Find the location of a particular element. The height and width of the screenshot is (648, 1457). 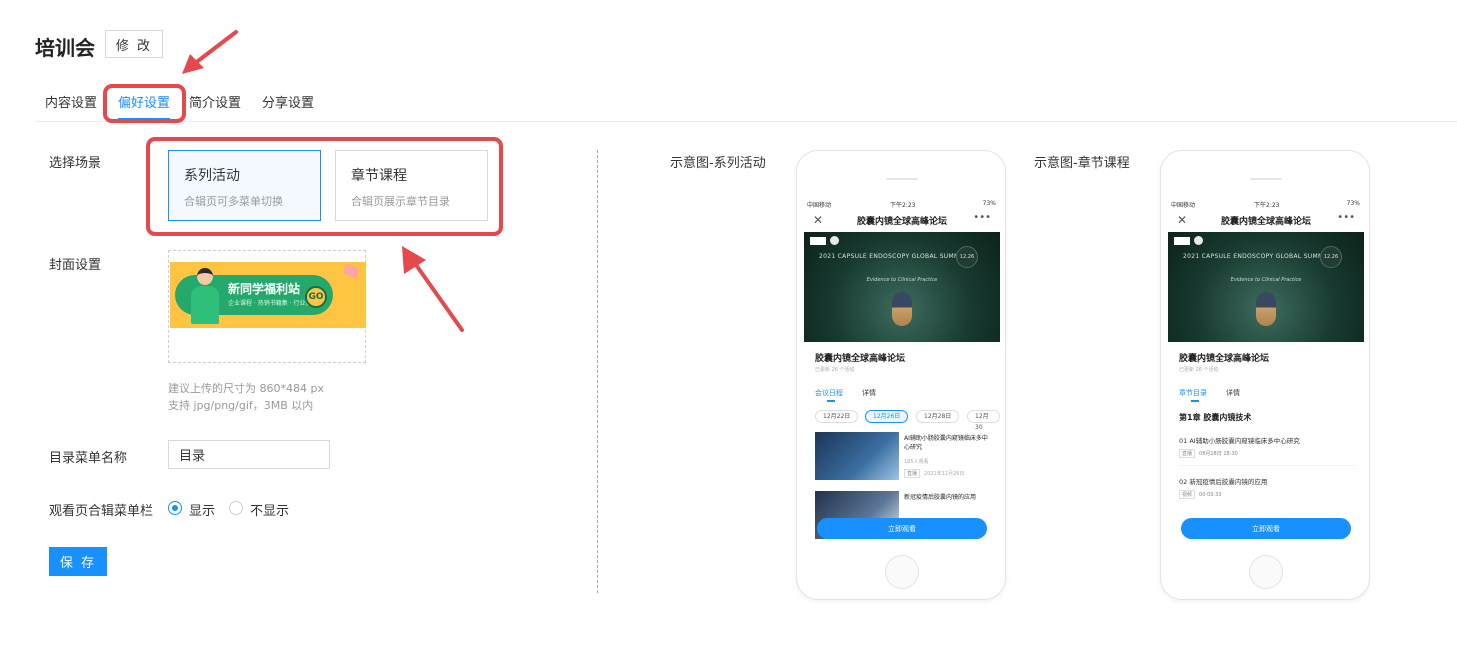

cover-format-hint: 支持 jpg/png/gif，3MB 以内 is located at coordinates (241, 405).